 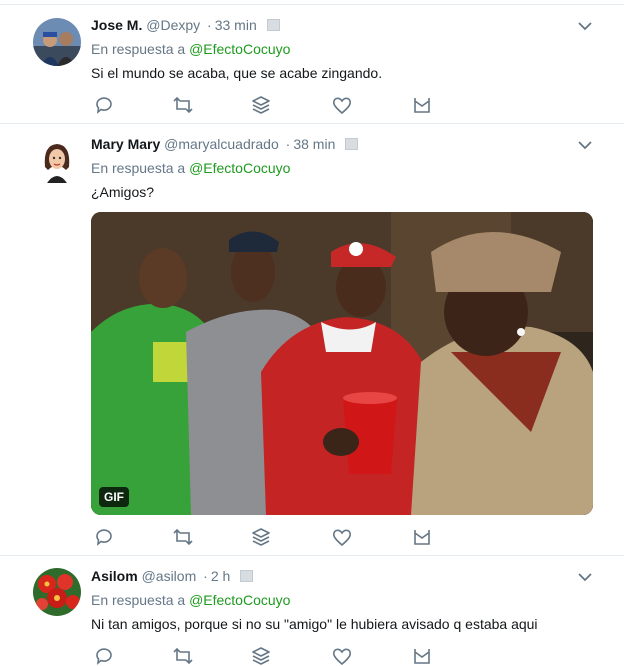 I want to click on tweet-header: Jose M. @Dexpy · 33 min, so click(x=185, y=25).